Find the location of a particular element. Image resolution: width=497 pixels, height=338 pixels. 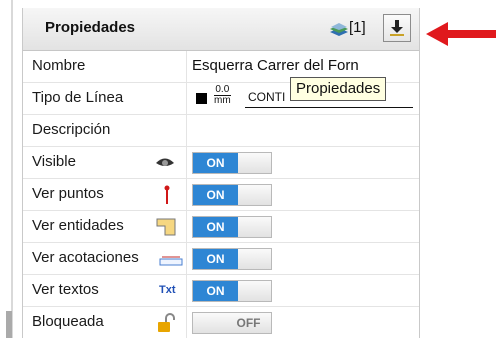

properties-download-button is located at coordinates (397, 28).